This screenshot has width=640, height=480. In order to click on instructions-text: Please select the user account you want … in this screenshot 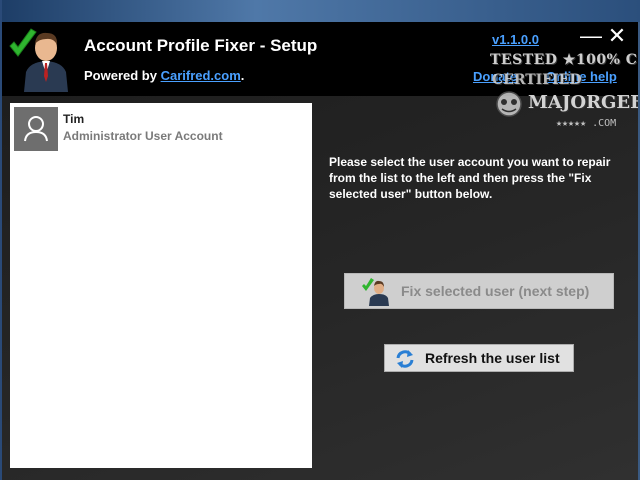, I will do `click(470, 178)`.